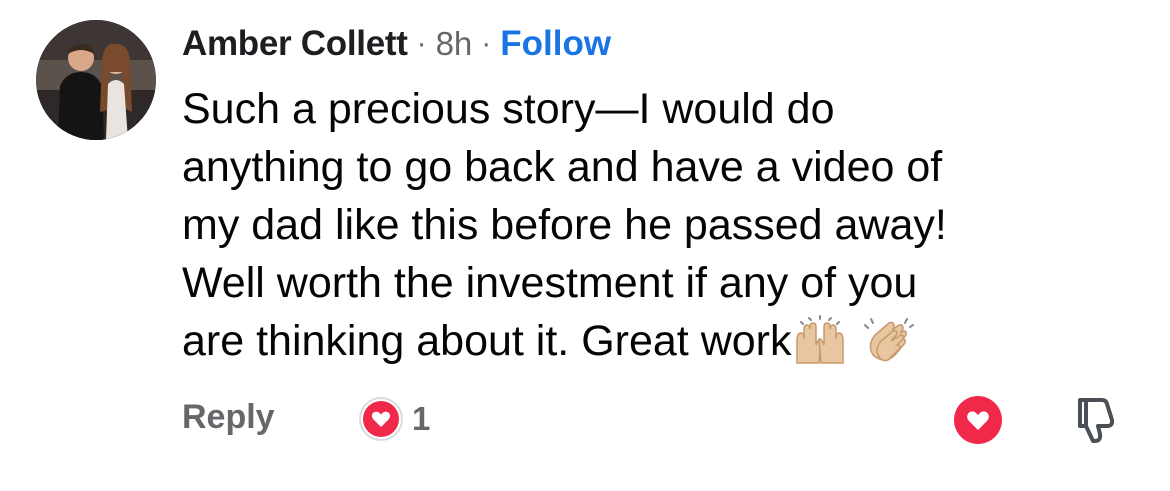  I want to click on comment-line: my dad like this before he passed away!, so click(564, 225).